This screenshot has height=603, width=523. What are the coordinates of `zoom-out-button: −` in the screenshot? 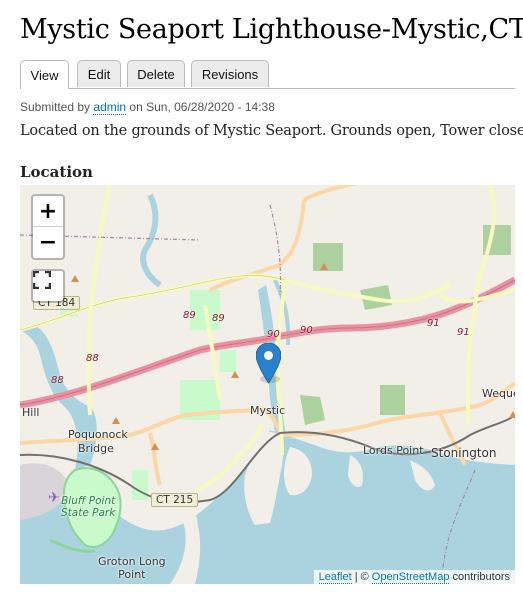 It's located at (48, 242).